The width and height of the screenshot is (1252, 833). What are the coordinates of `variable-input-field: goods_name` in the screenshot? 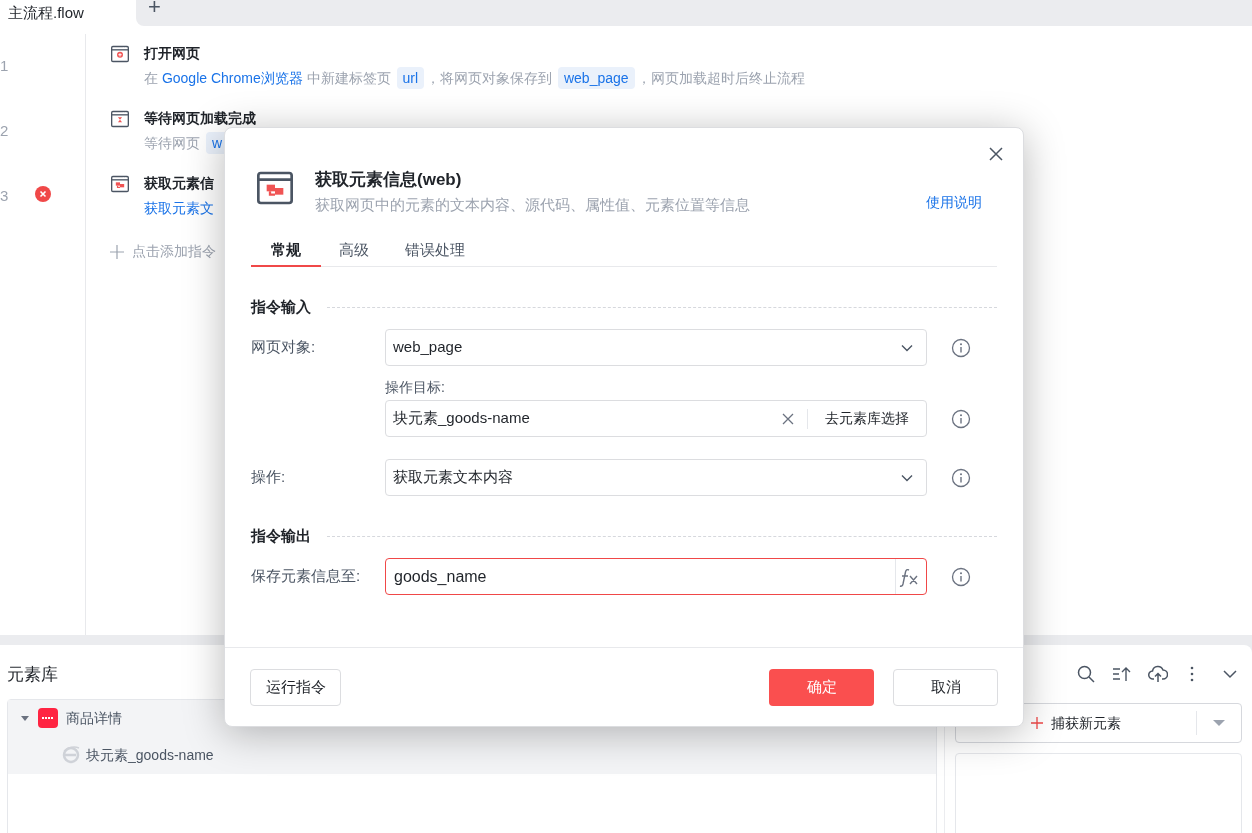 It's located at (656, 576).